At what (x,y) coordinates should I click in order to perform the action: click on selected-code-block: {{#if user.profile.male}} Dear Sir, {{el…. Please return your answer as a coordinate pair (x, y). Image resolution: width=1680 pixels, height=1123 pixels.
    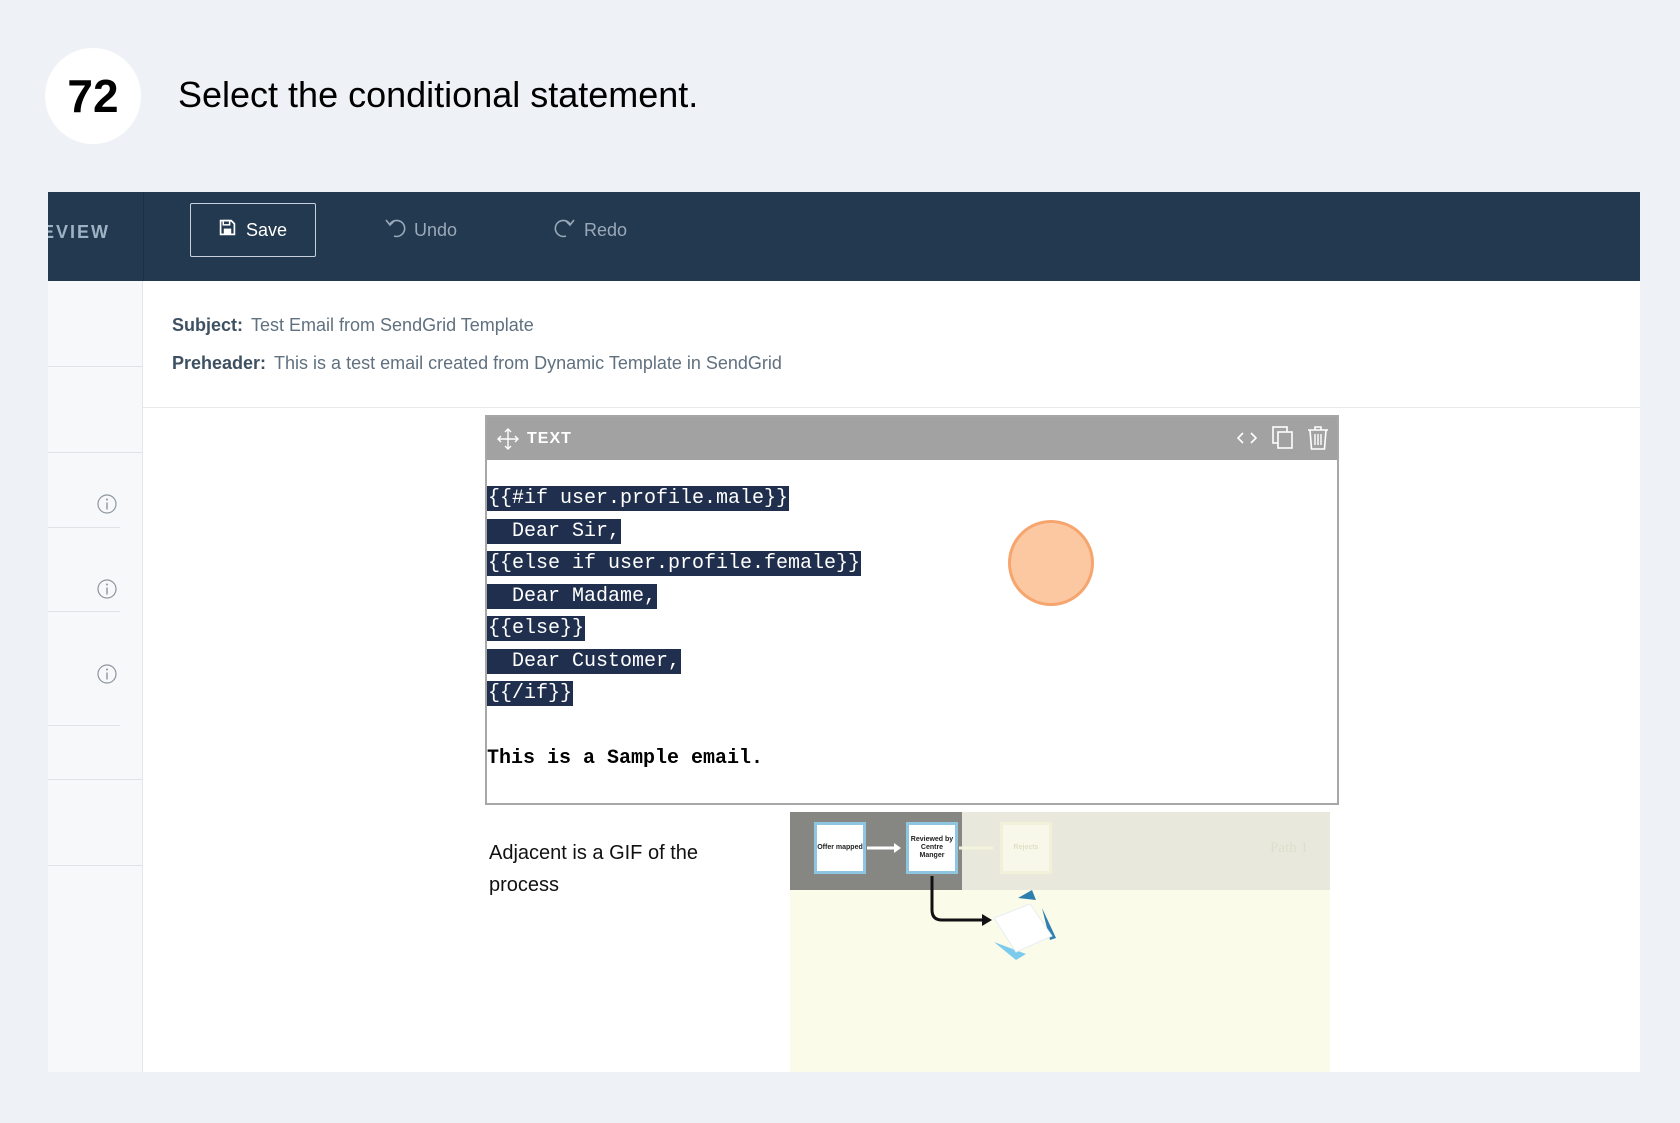
    Looking at the image, I should click on (674, 600).